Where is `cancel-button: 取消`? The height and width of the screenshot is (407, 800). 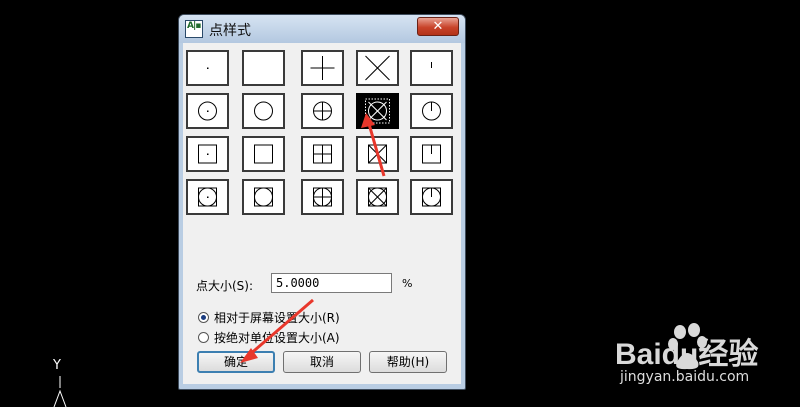 cancel-button: 取消 is located at coordinates (322, 362).